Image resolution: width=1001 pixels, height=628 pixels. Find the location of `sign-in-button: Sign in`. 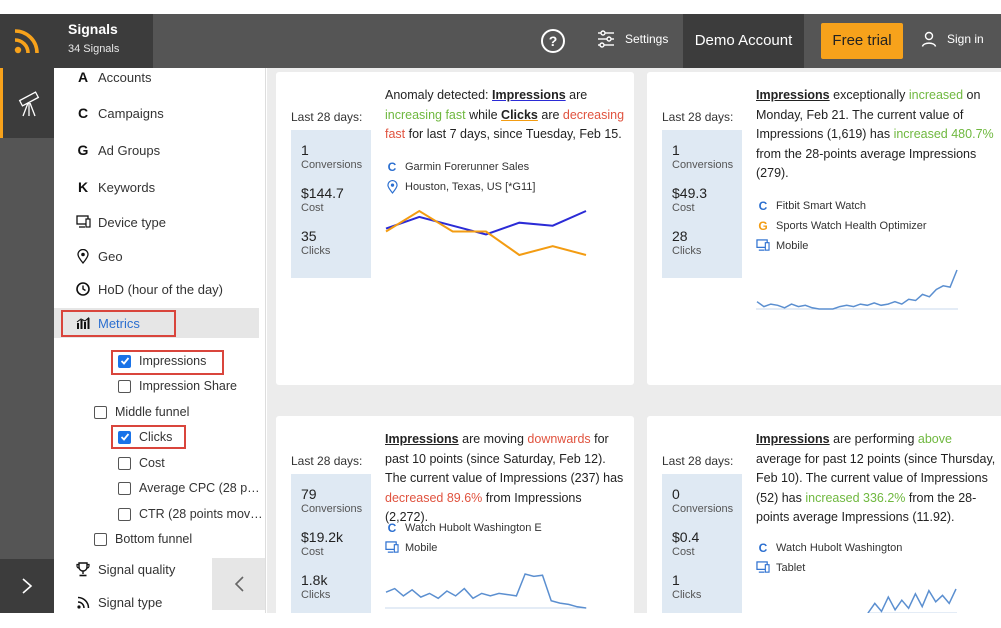

sign-in-button: Sign in is located at coordinates (952, 39).